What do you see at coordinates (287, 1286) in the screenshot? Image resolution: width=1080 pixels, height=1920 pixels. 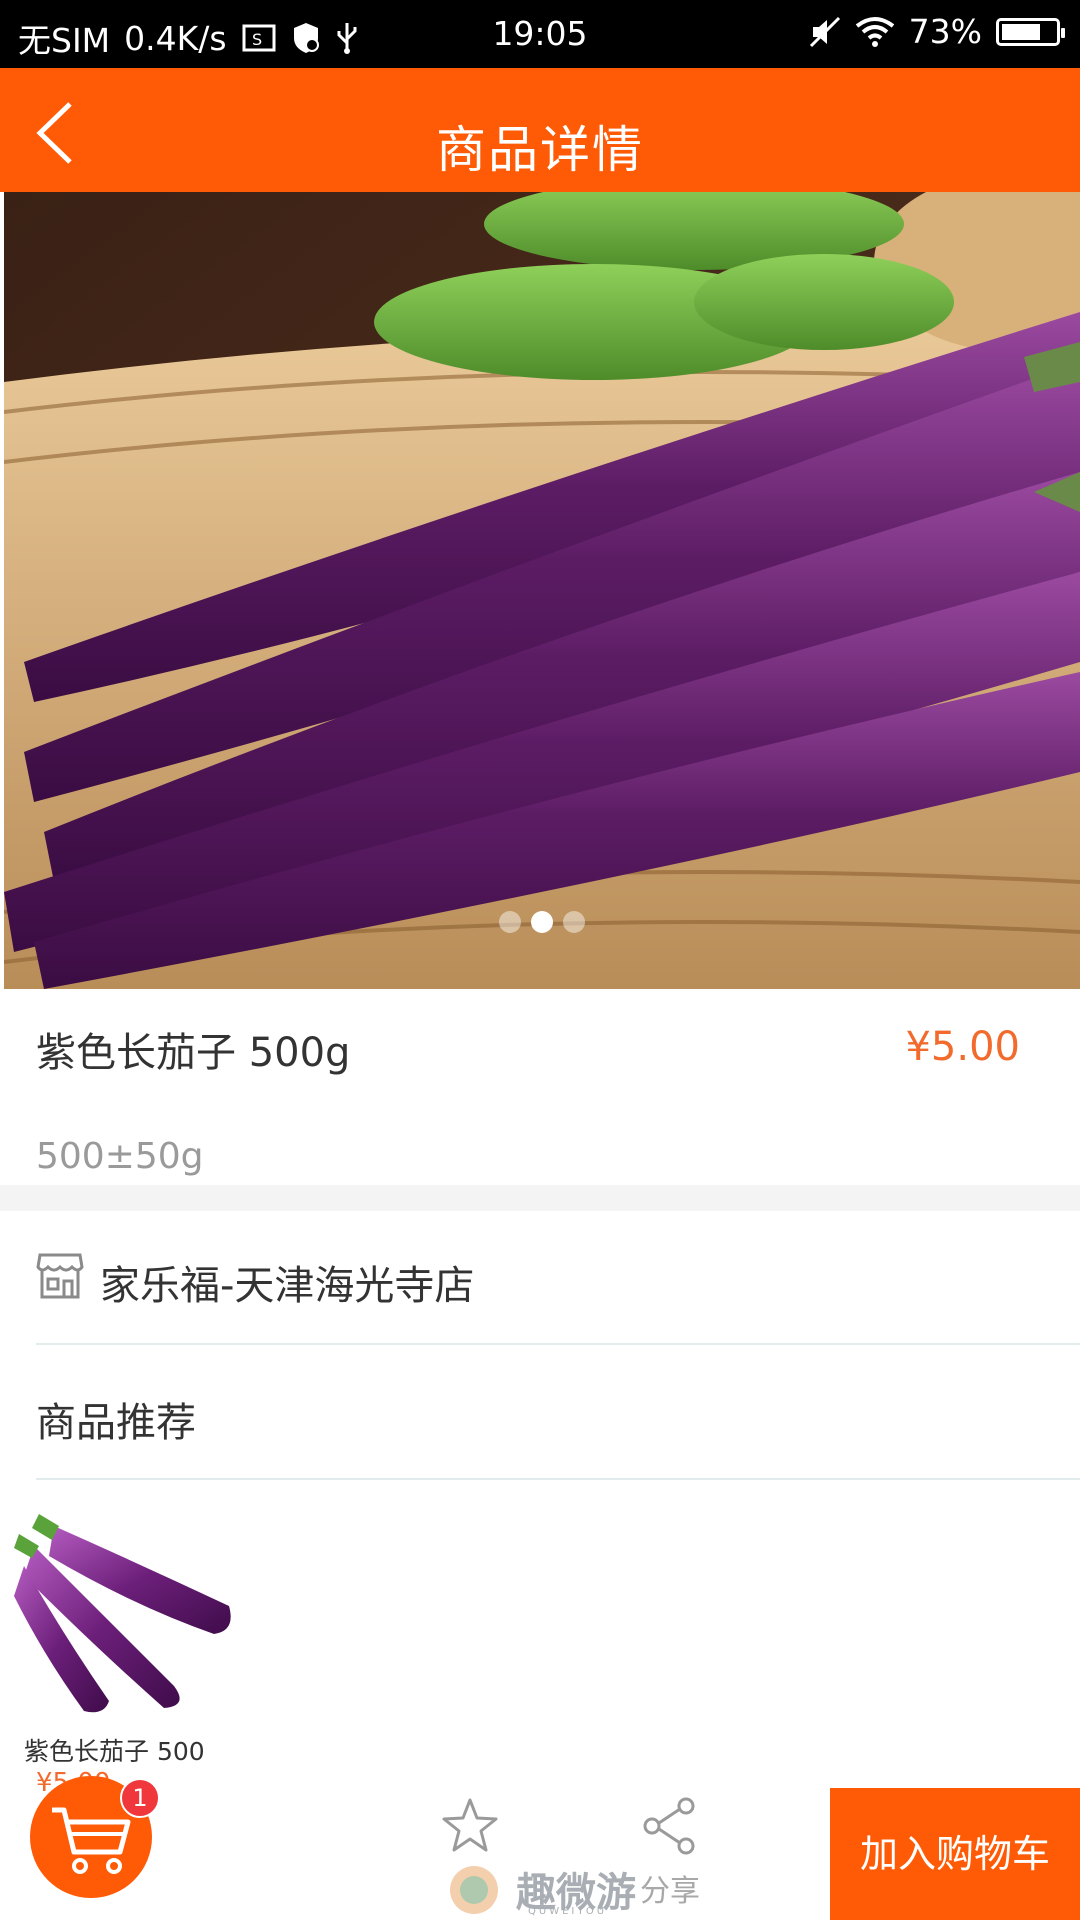 I see `store-name: 家乐福-天津海光寺店` at bounding box center [287, 1286].